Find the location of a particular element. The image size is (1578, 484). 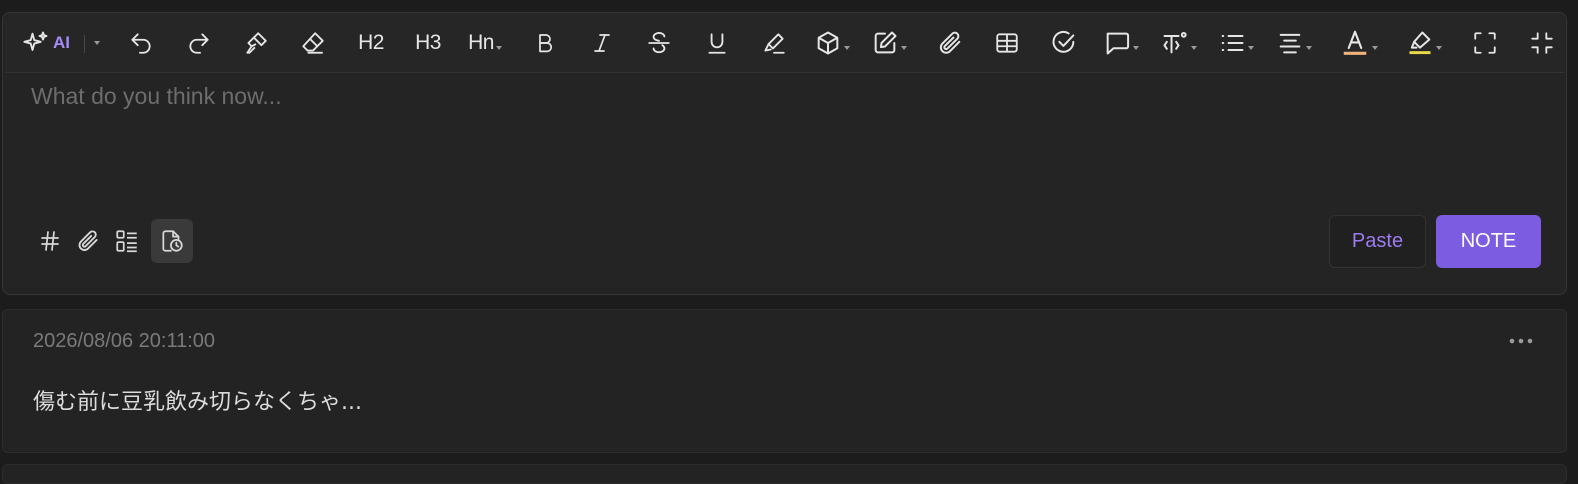

memo-timestamp: 2026/08/06 20:11:00 is located at coordinates (124, 341).